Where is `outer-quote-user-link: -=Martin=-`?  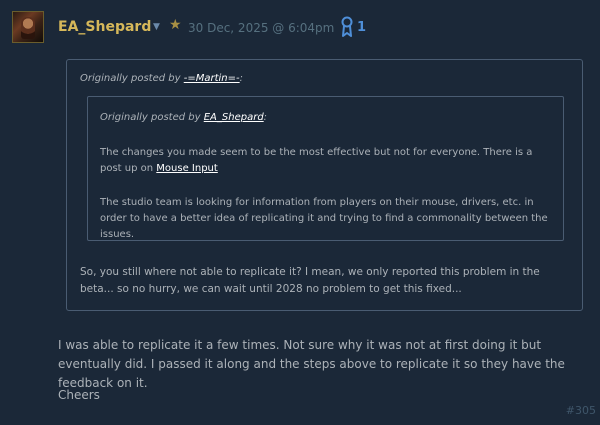
outer-quote-user-link: -=Martin=- is located at coordinates (212, 78).